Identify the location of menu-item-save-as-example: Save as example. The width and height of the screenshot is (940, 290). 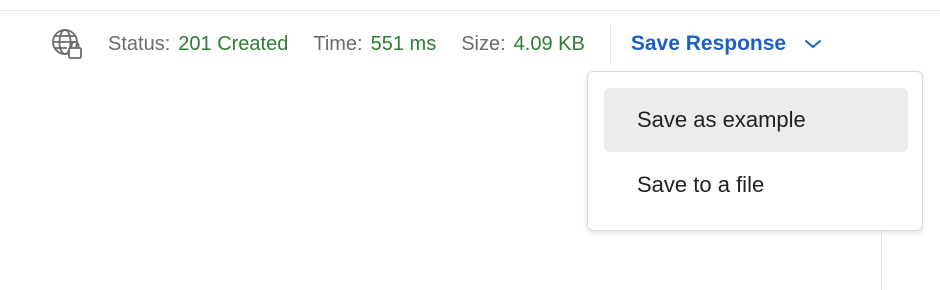
(756, 120).